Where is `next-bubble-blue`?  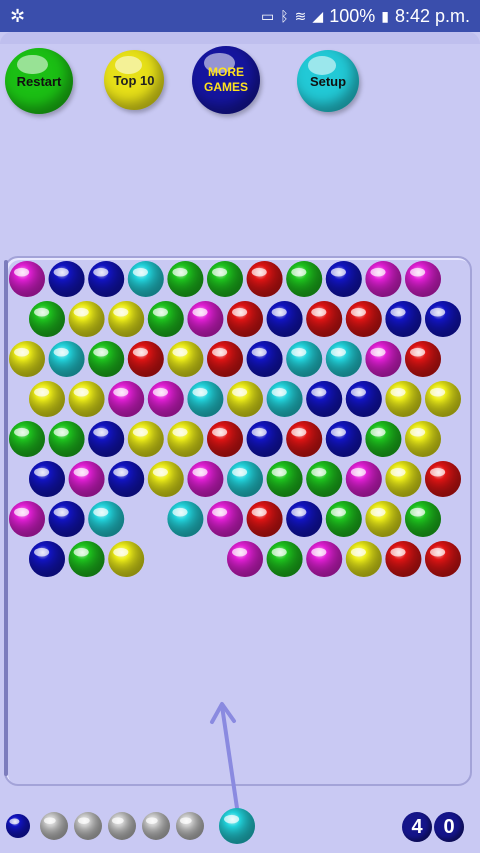 next-bubble-blue is located at coordinates (18, 826).